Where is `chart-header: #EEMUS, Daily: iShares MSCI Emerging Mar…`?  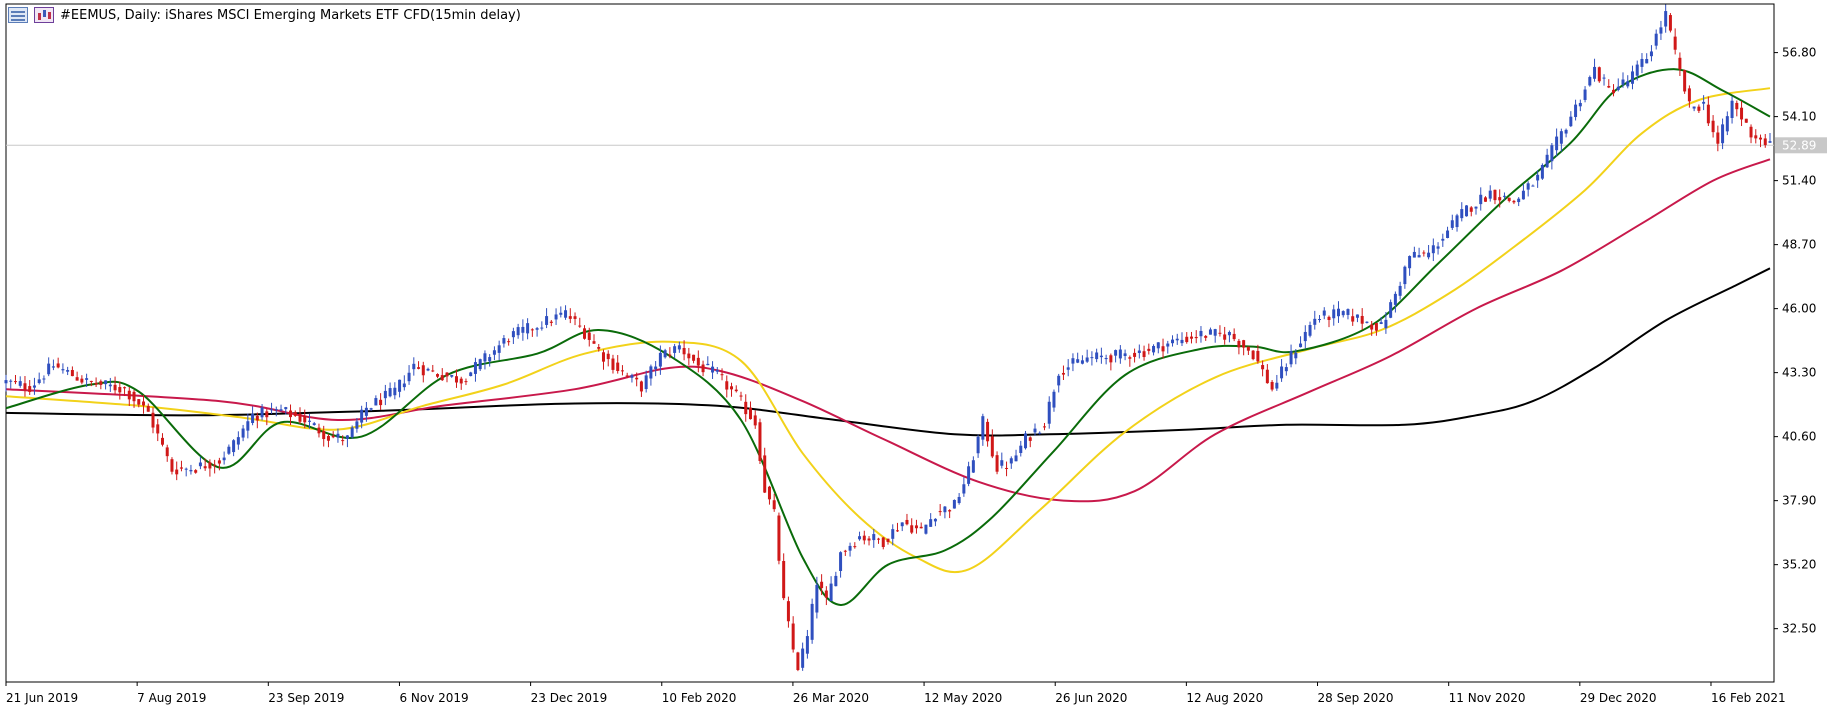 chart-header: #EEMUS, Daily: iShares MSCI Emerging Mar… is located at coordinates (264, 15).